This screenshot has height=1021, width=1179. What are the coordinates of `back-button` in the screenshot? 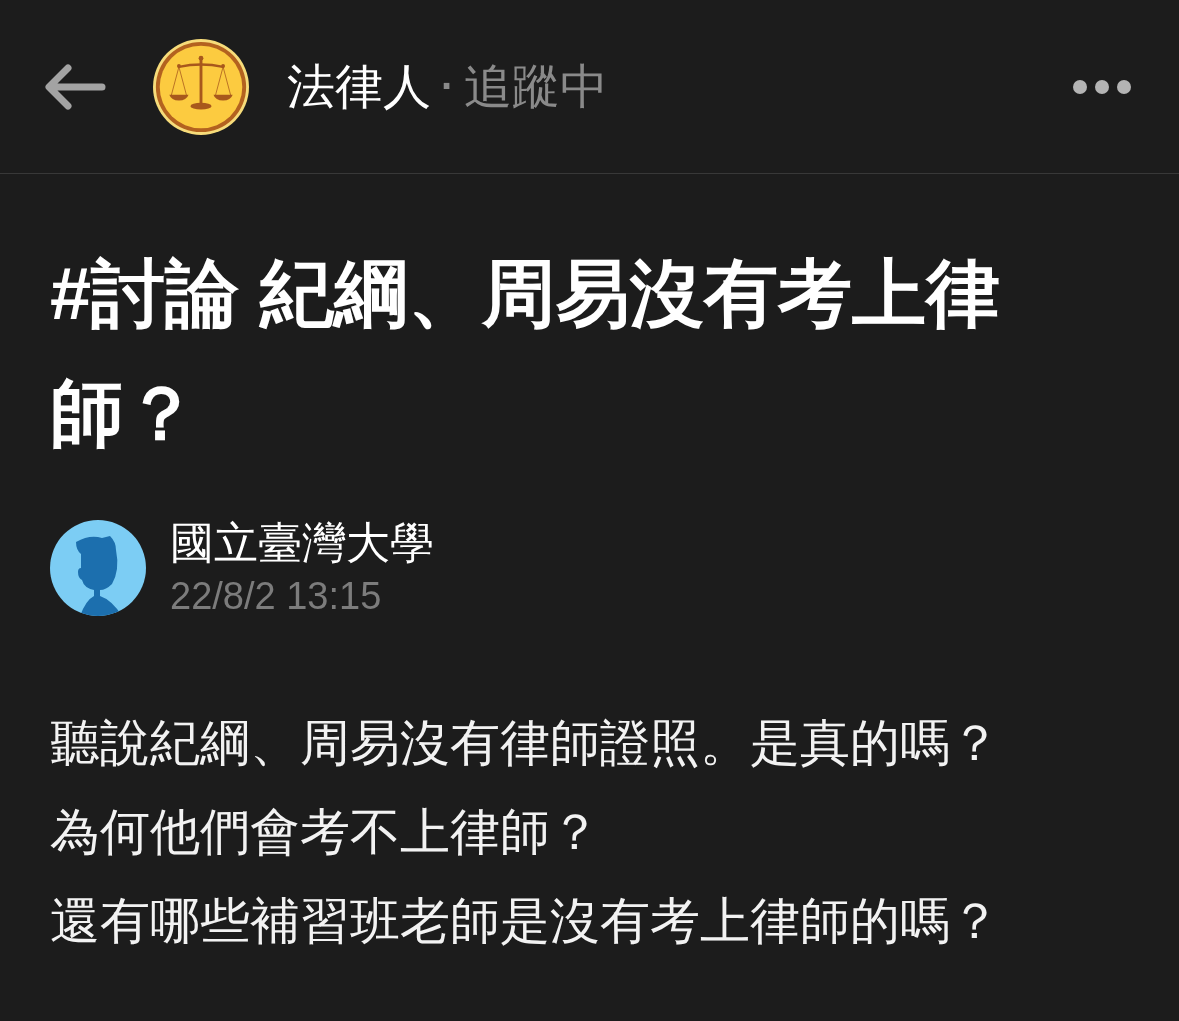 It's located at (75, 86).